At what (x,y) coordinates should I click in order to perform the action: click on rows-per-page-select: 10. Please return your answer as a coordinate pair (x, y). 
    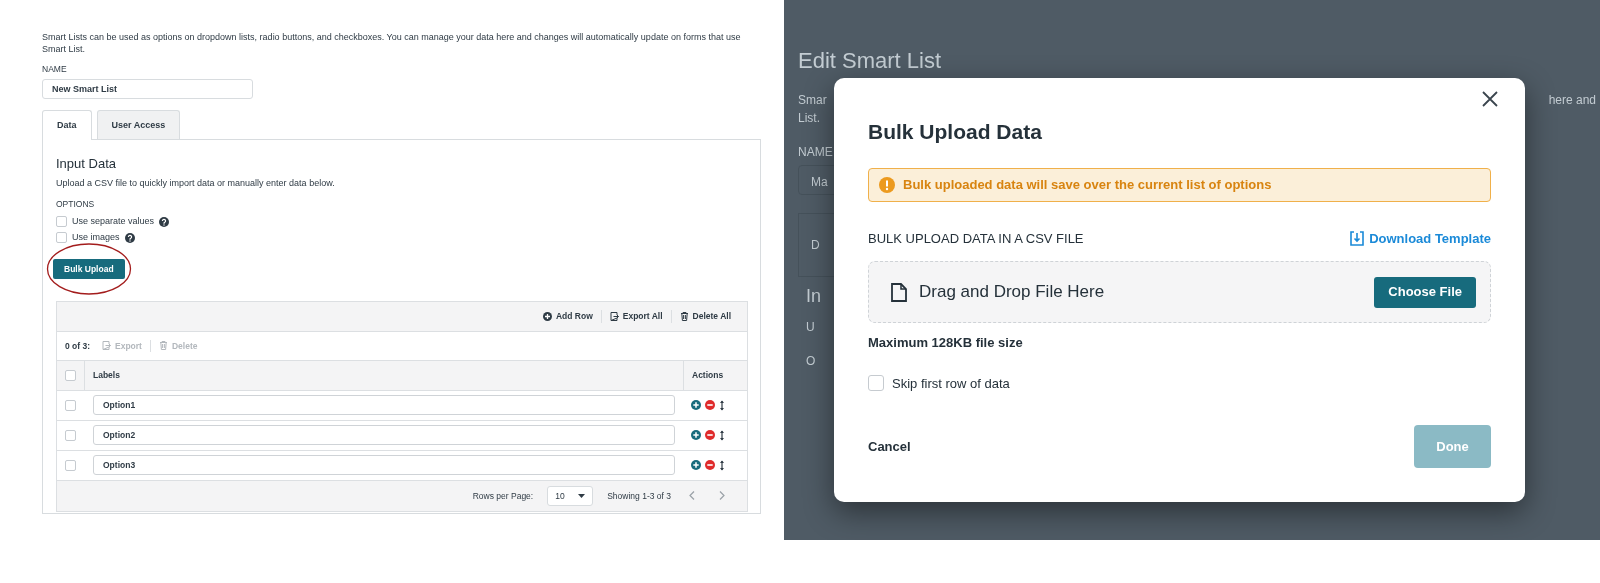
    Looking at the image, I should click on (570, 495).